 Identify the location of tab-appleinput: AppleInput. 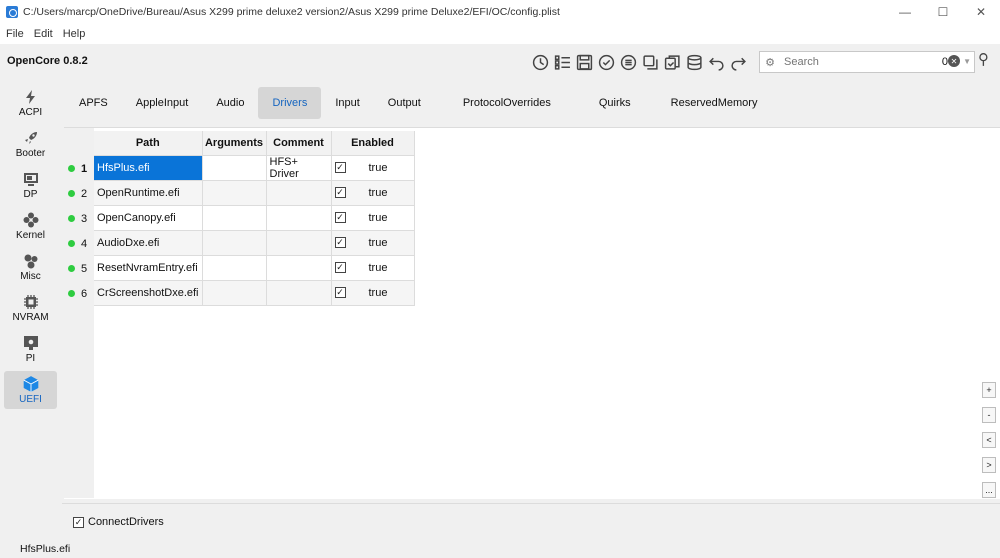
(162, 103).